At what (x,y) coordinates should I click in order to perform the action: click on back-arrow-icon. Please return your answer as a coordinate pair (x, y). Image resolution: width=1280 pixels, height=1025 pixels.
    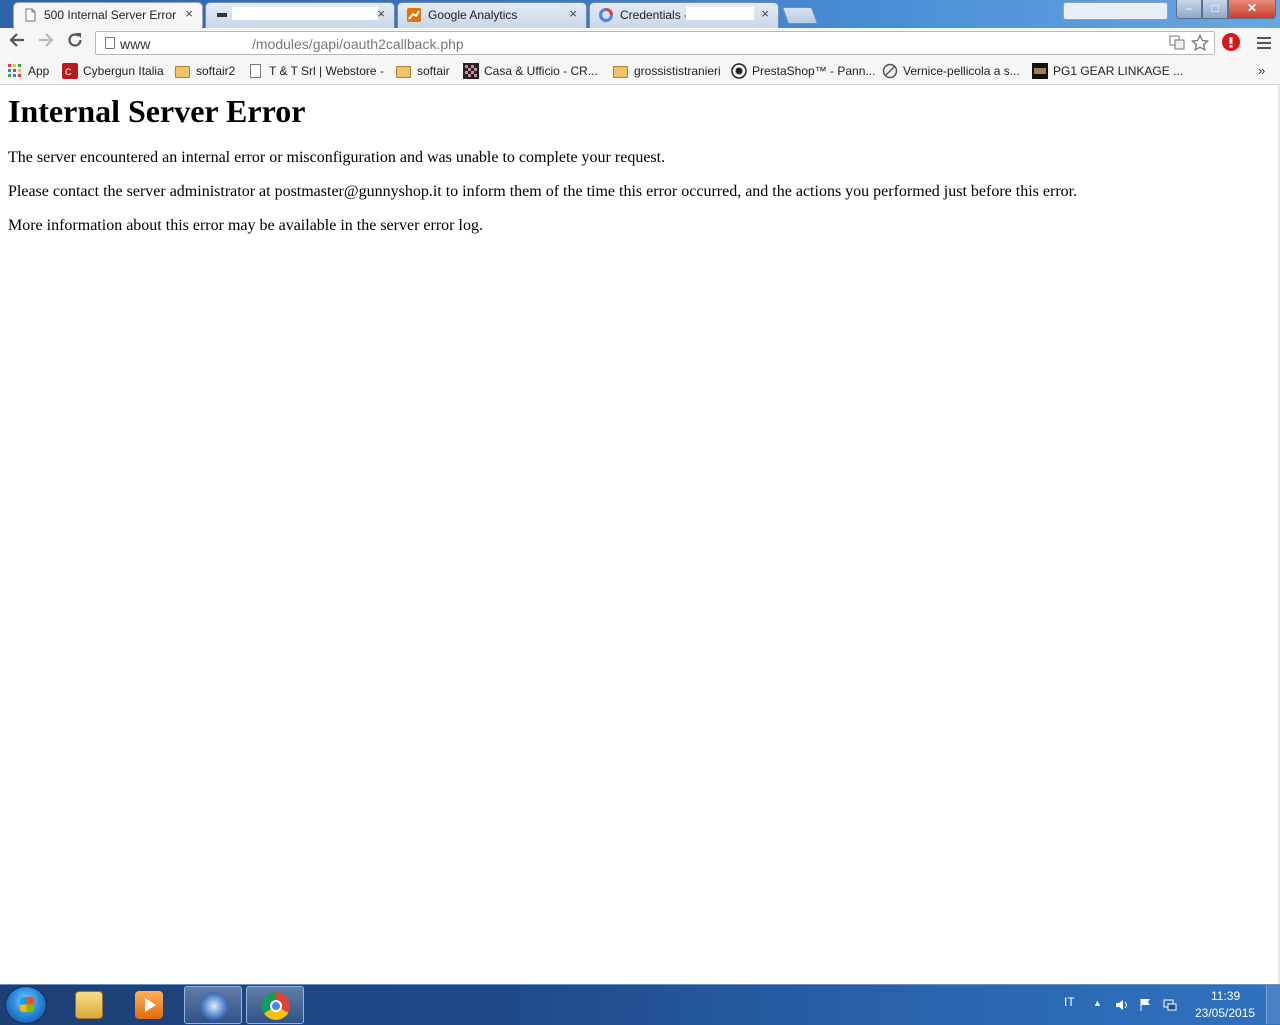
    Looking at the image, I should click on (16, 40).